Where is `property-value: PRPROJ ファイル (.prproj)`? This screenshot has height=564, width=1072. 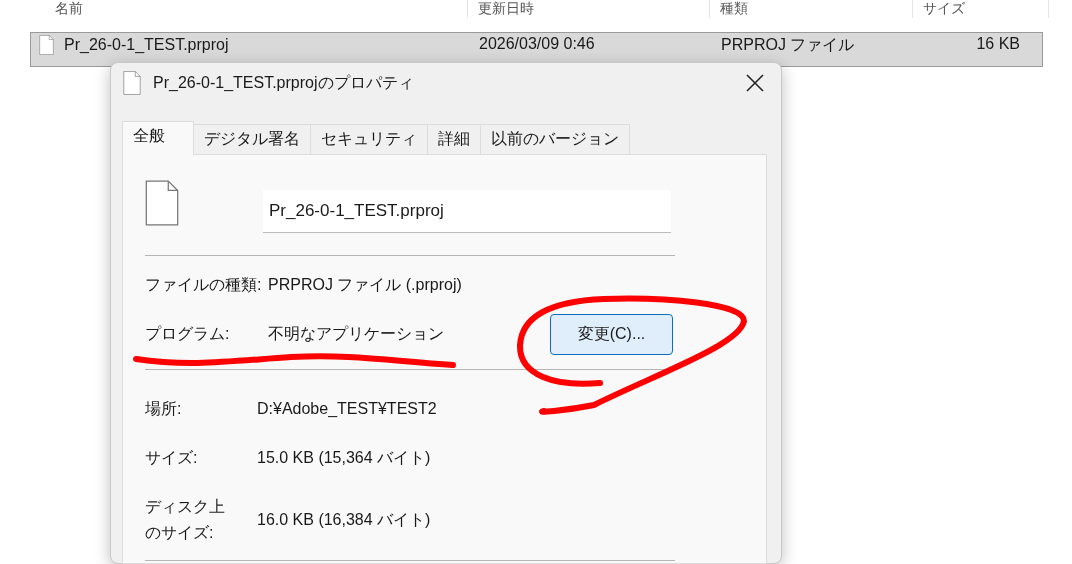 property-value: PRPROJ ファイル (.prproj) is located at coordinates (365, 285).